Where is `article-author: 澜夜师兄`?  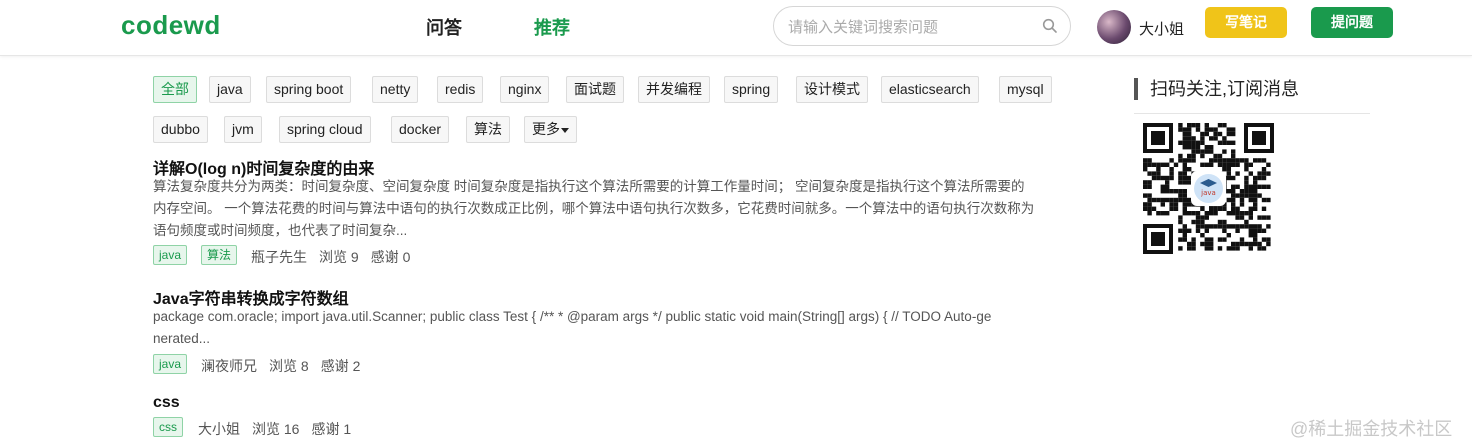 article-author: 澜夜师兄 is located at coordinates (229, 366).